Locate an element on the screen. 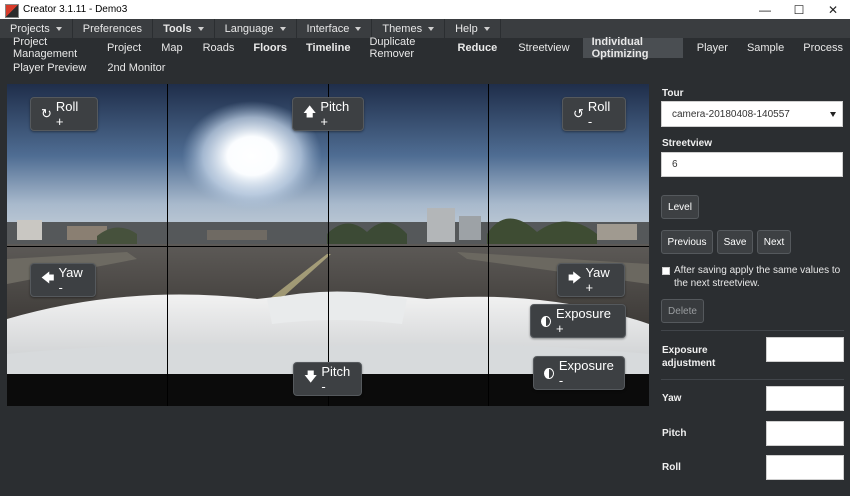 The width and height of the screenshot is (850, 496). delete-button: Delete is located at coordinates (682, 311).